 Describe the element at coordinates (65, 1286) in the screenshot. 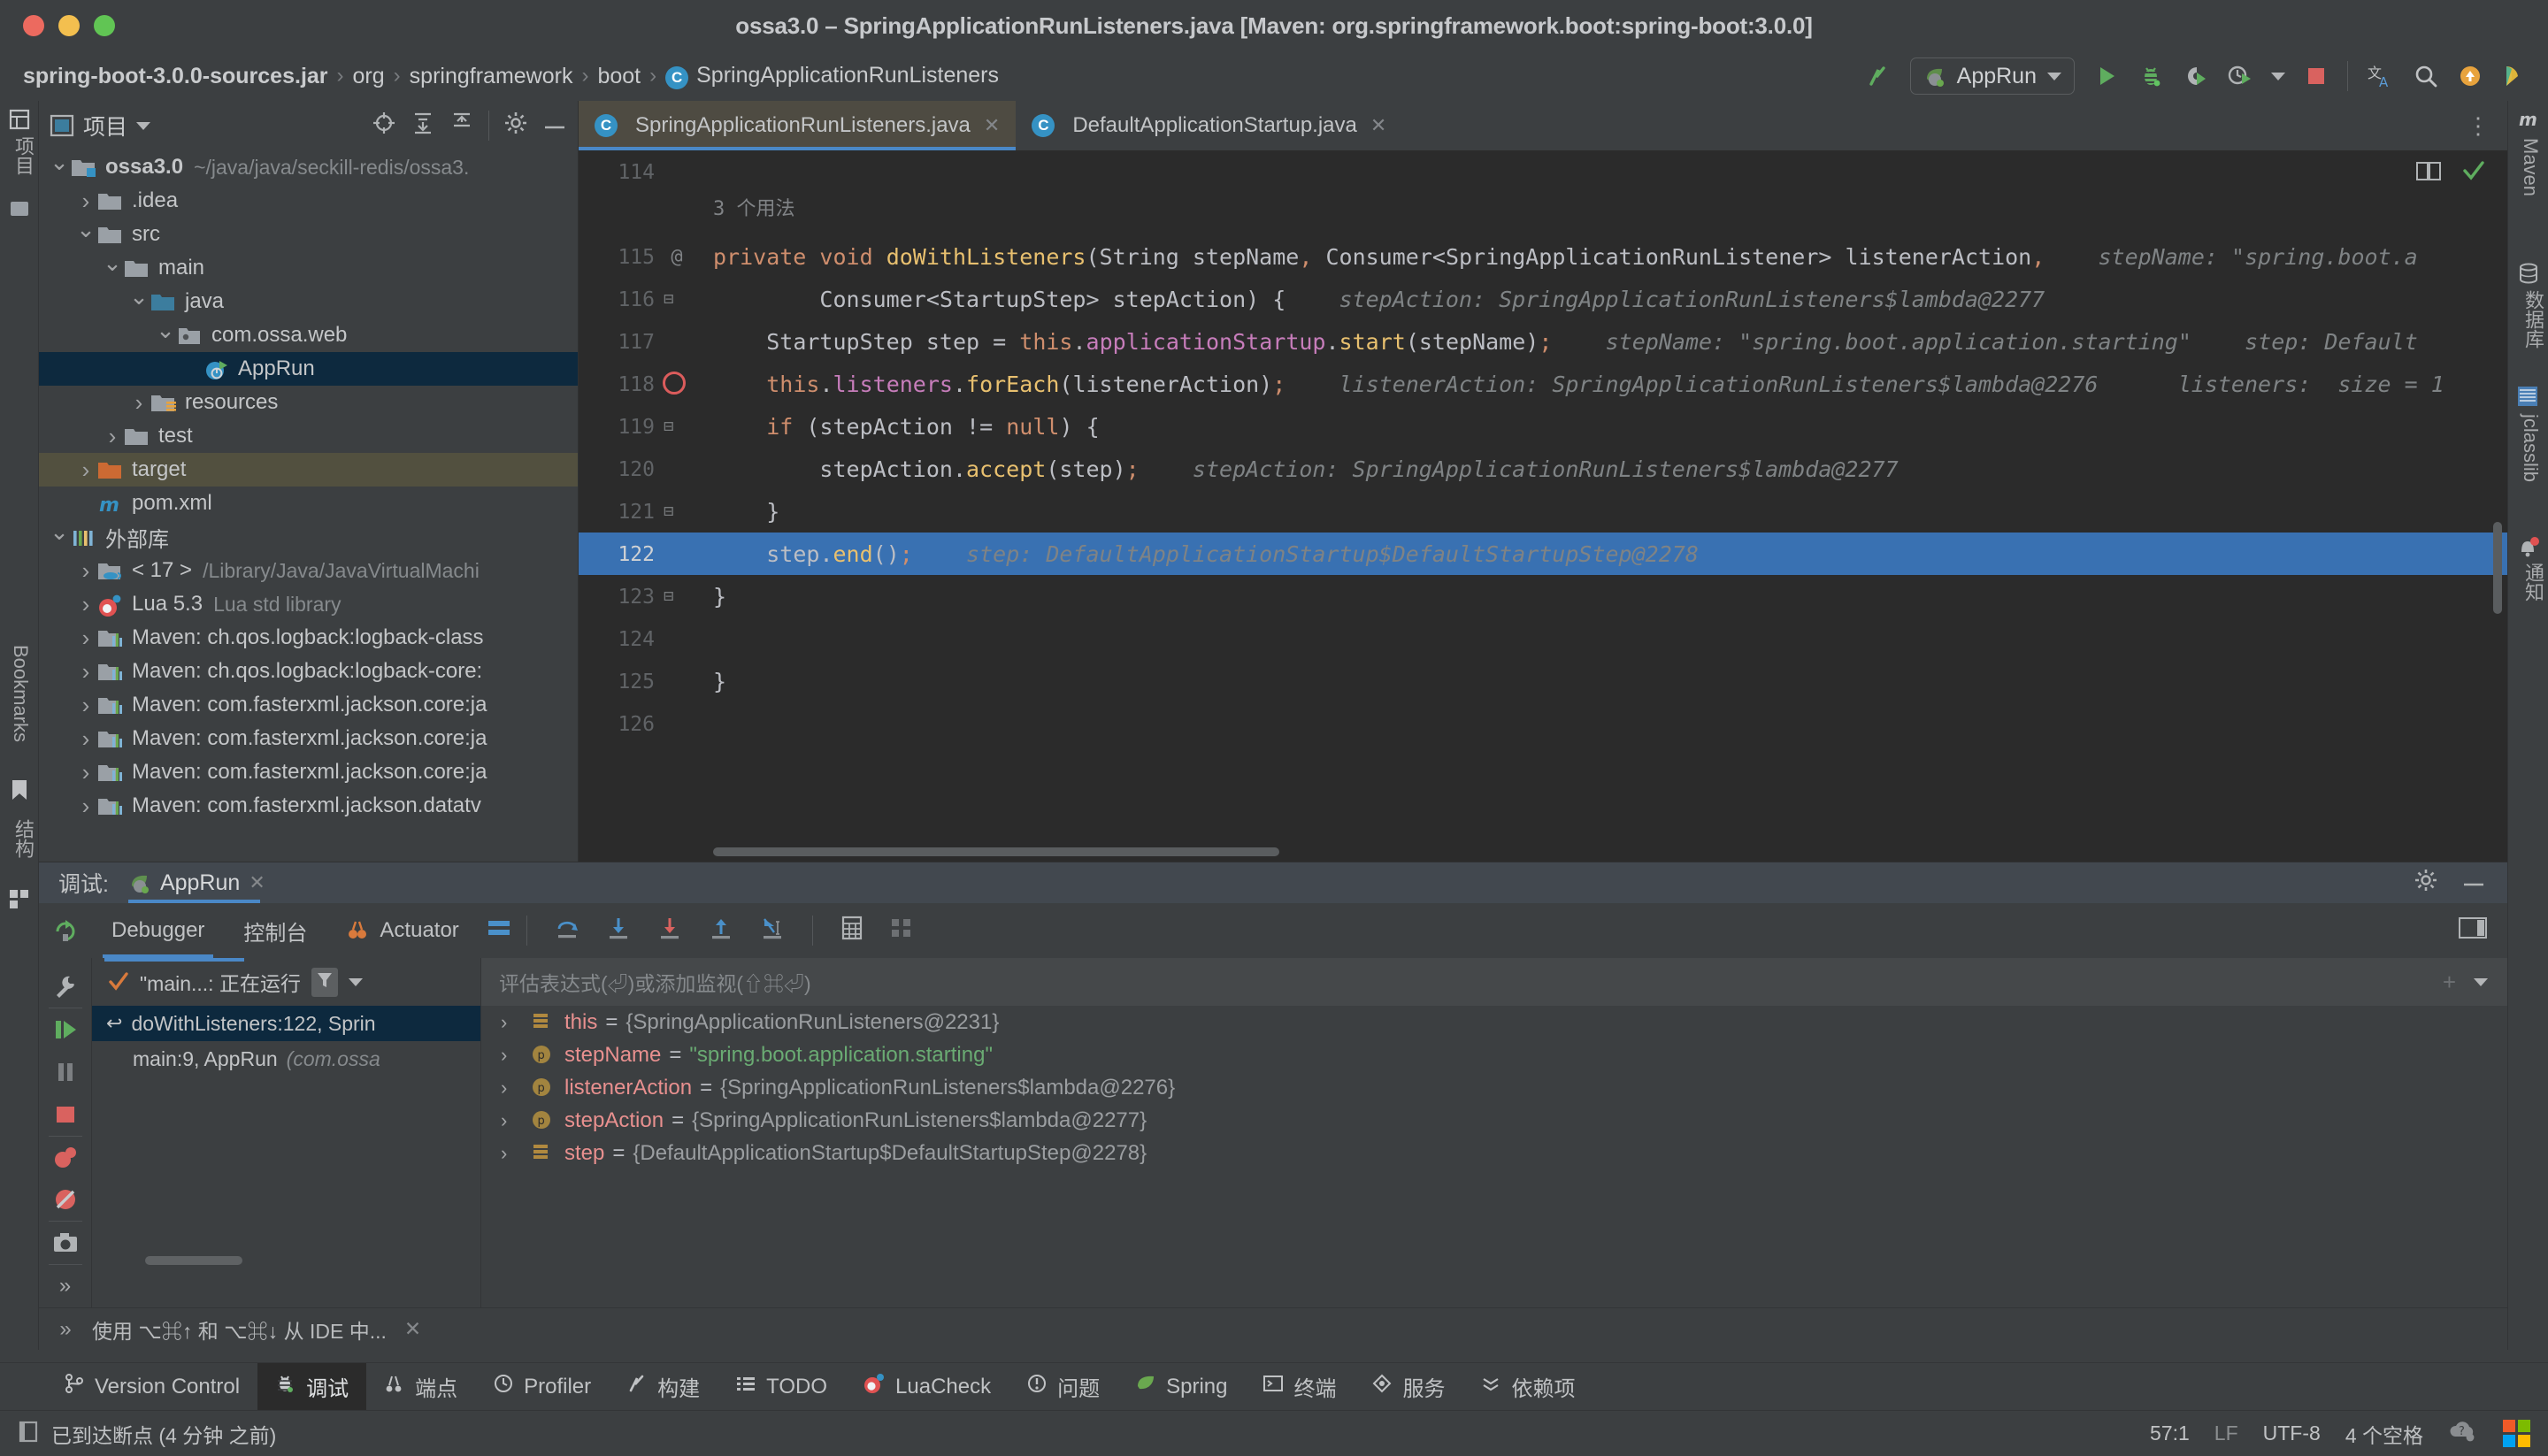

I see `more-actions-icon: »` at that location.